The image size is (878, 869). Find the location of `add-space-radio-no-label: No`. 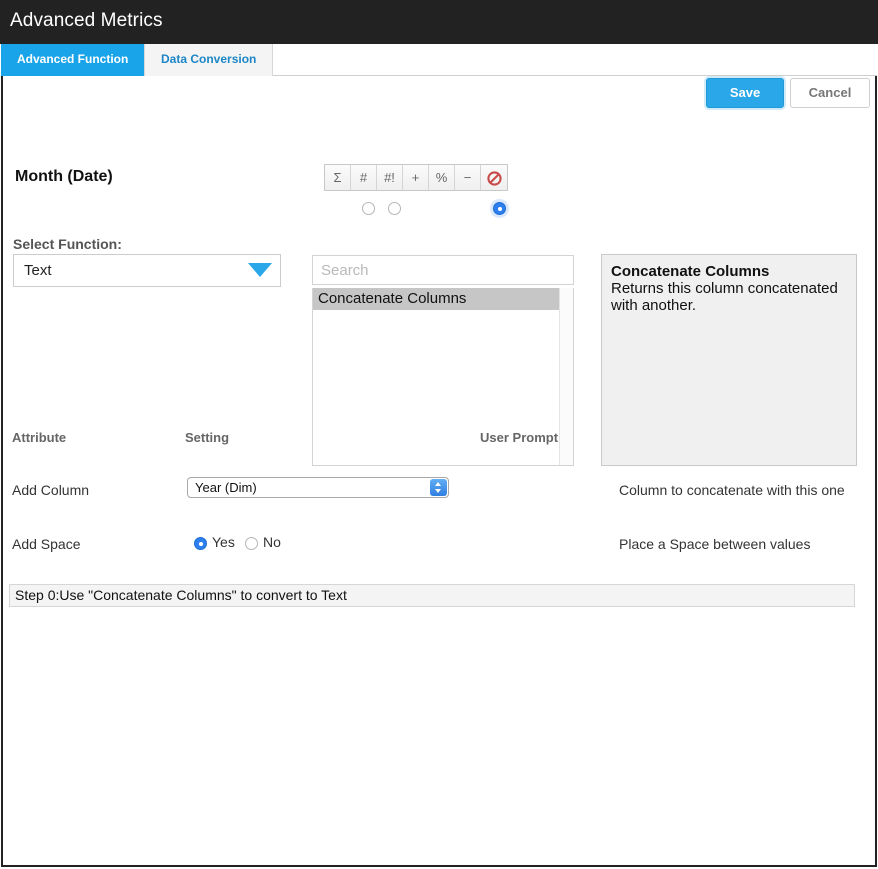

add-space-radio-no-label: No is located at coordinates (272, 542).